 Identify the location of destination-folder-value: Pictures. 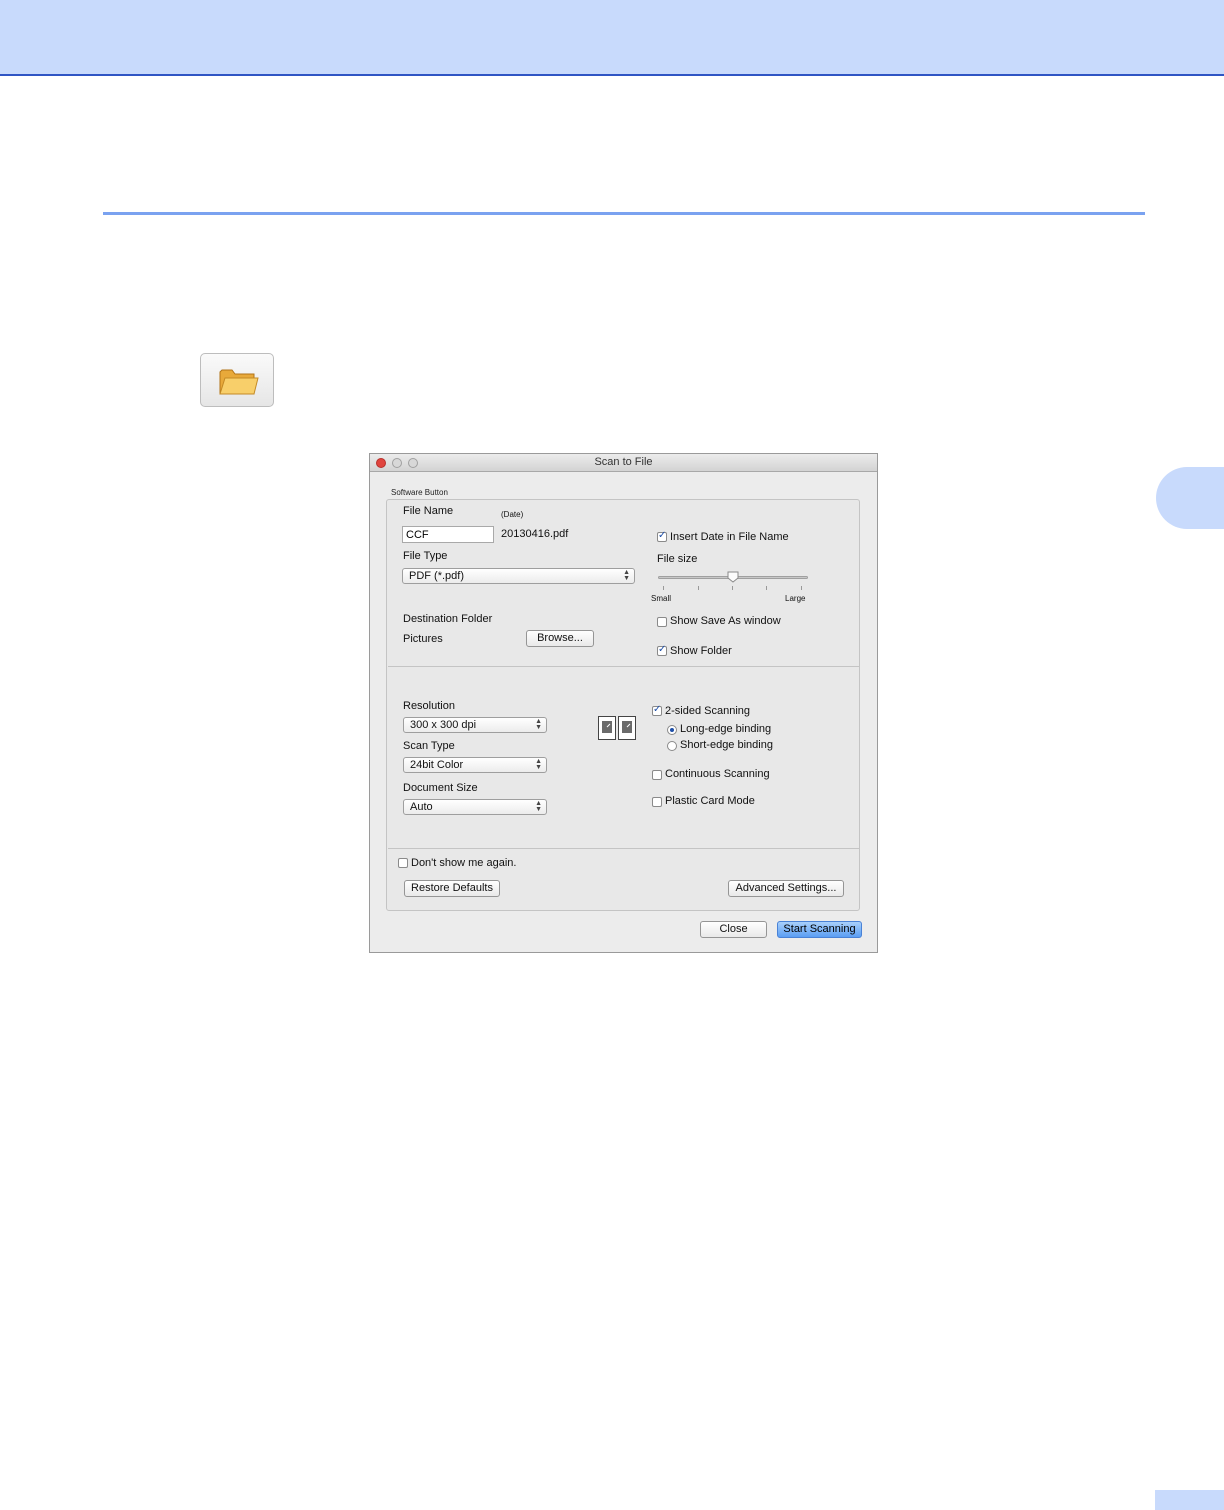
(423, 639).